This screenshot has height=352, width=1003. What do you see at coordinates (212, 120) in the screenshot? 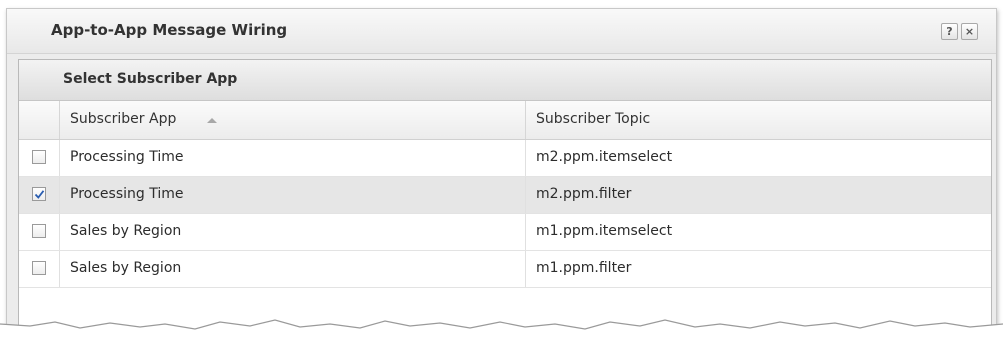
I see `sort-ascending-icon` at bounding box center [212, 120].